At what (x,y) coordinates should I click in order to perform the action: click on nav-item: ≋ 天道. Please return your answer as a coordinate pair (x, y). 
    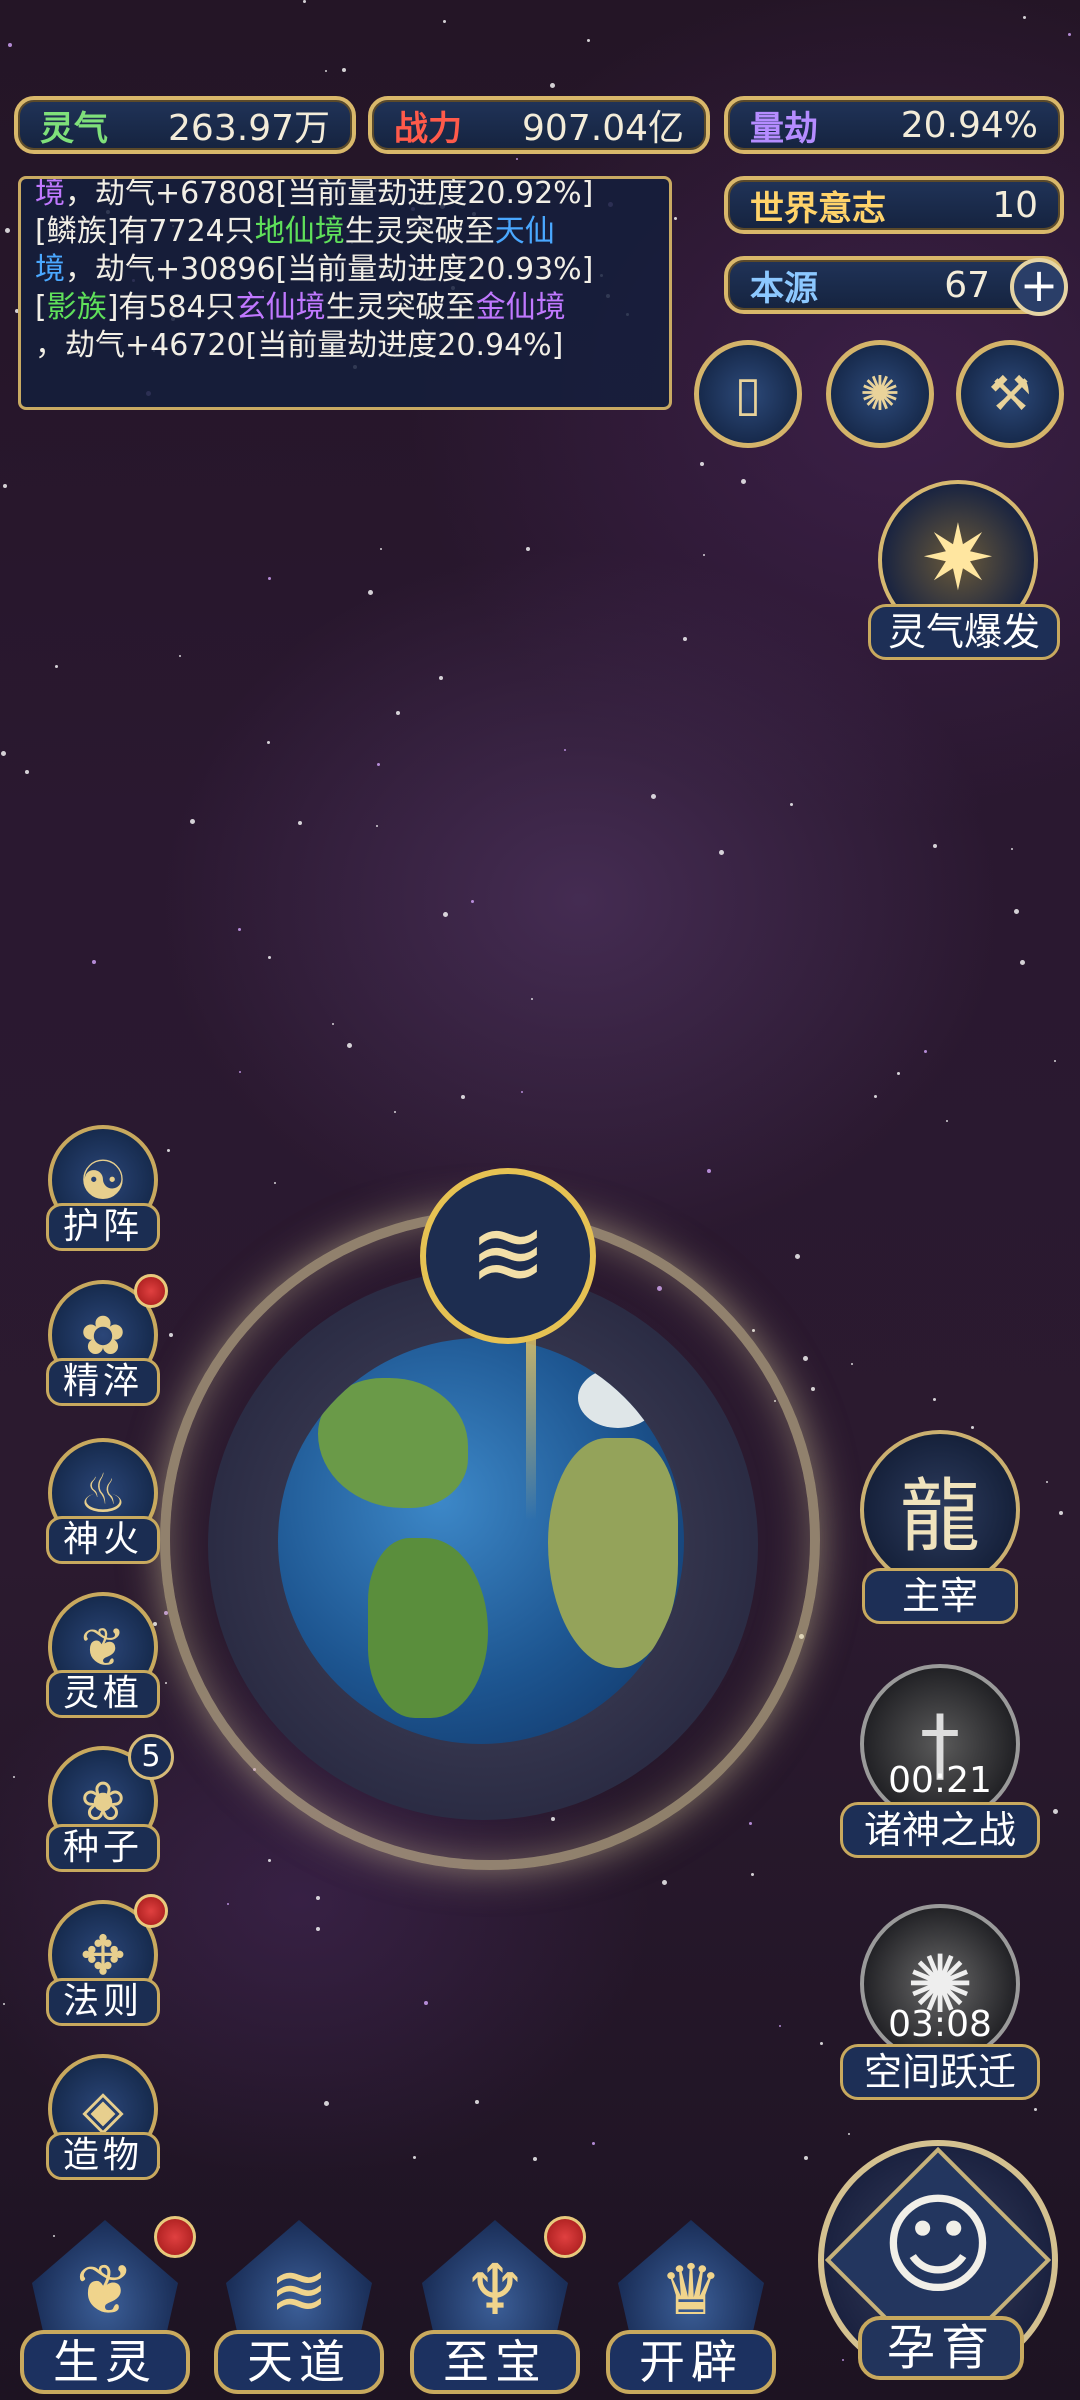
    Looking at the image, I should click on (299, 2305).